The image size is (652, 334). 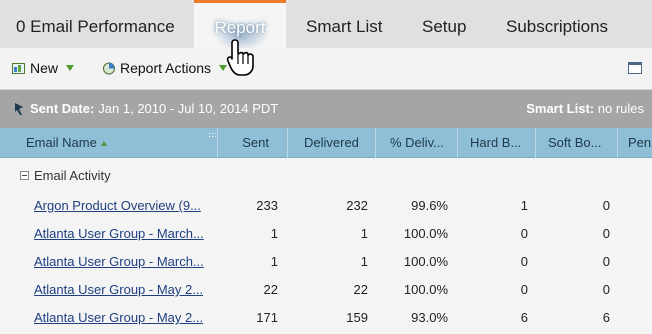 What do you see at coordinates (253, 143) in the screenshot?
I see `column-header-sent: Sent` at bounding box center [253, 143].